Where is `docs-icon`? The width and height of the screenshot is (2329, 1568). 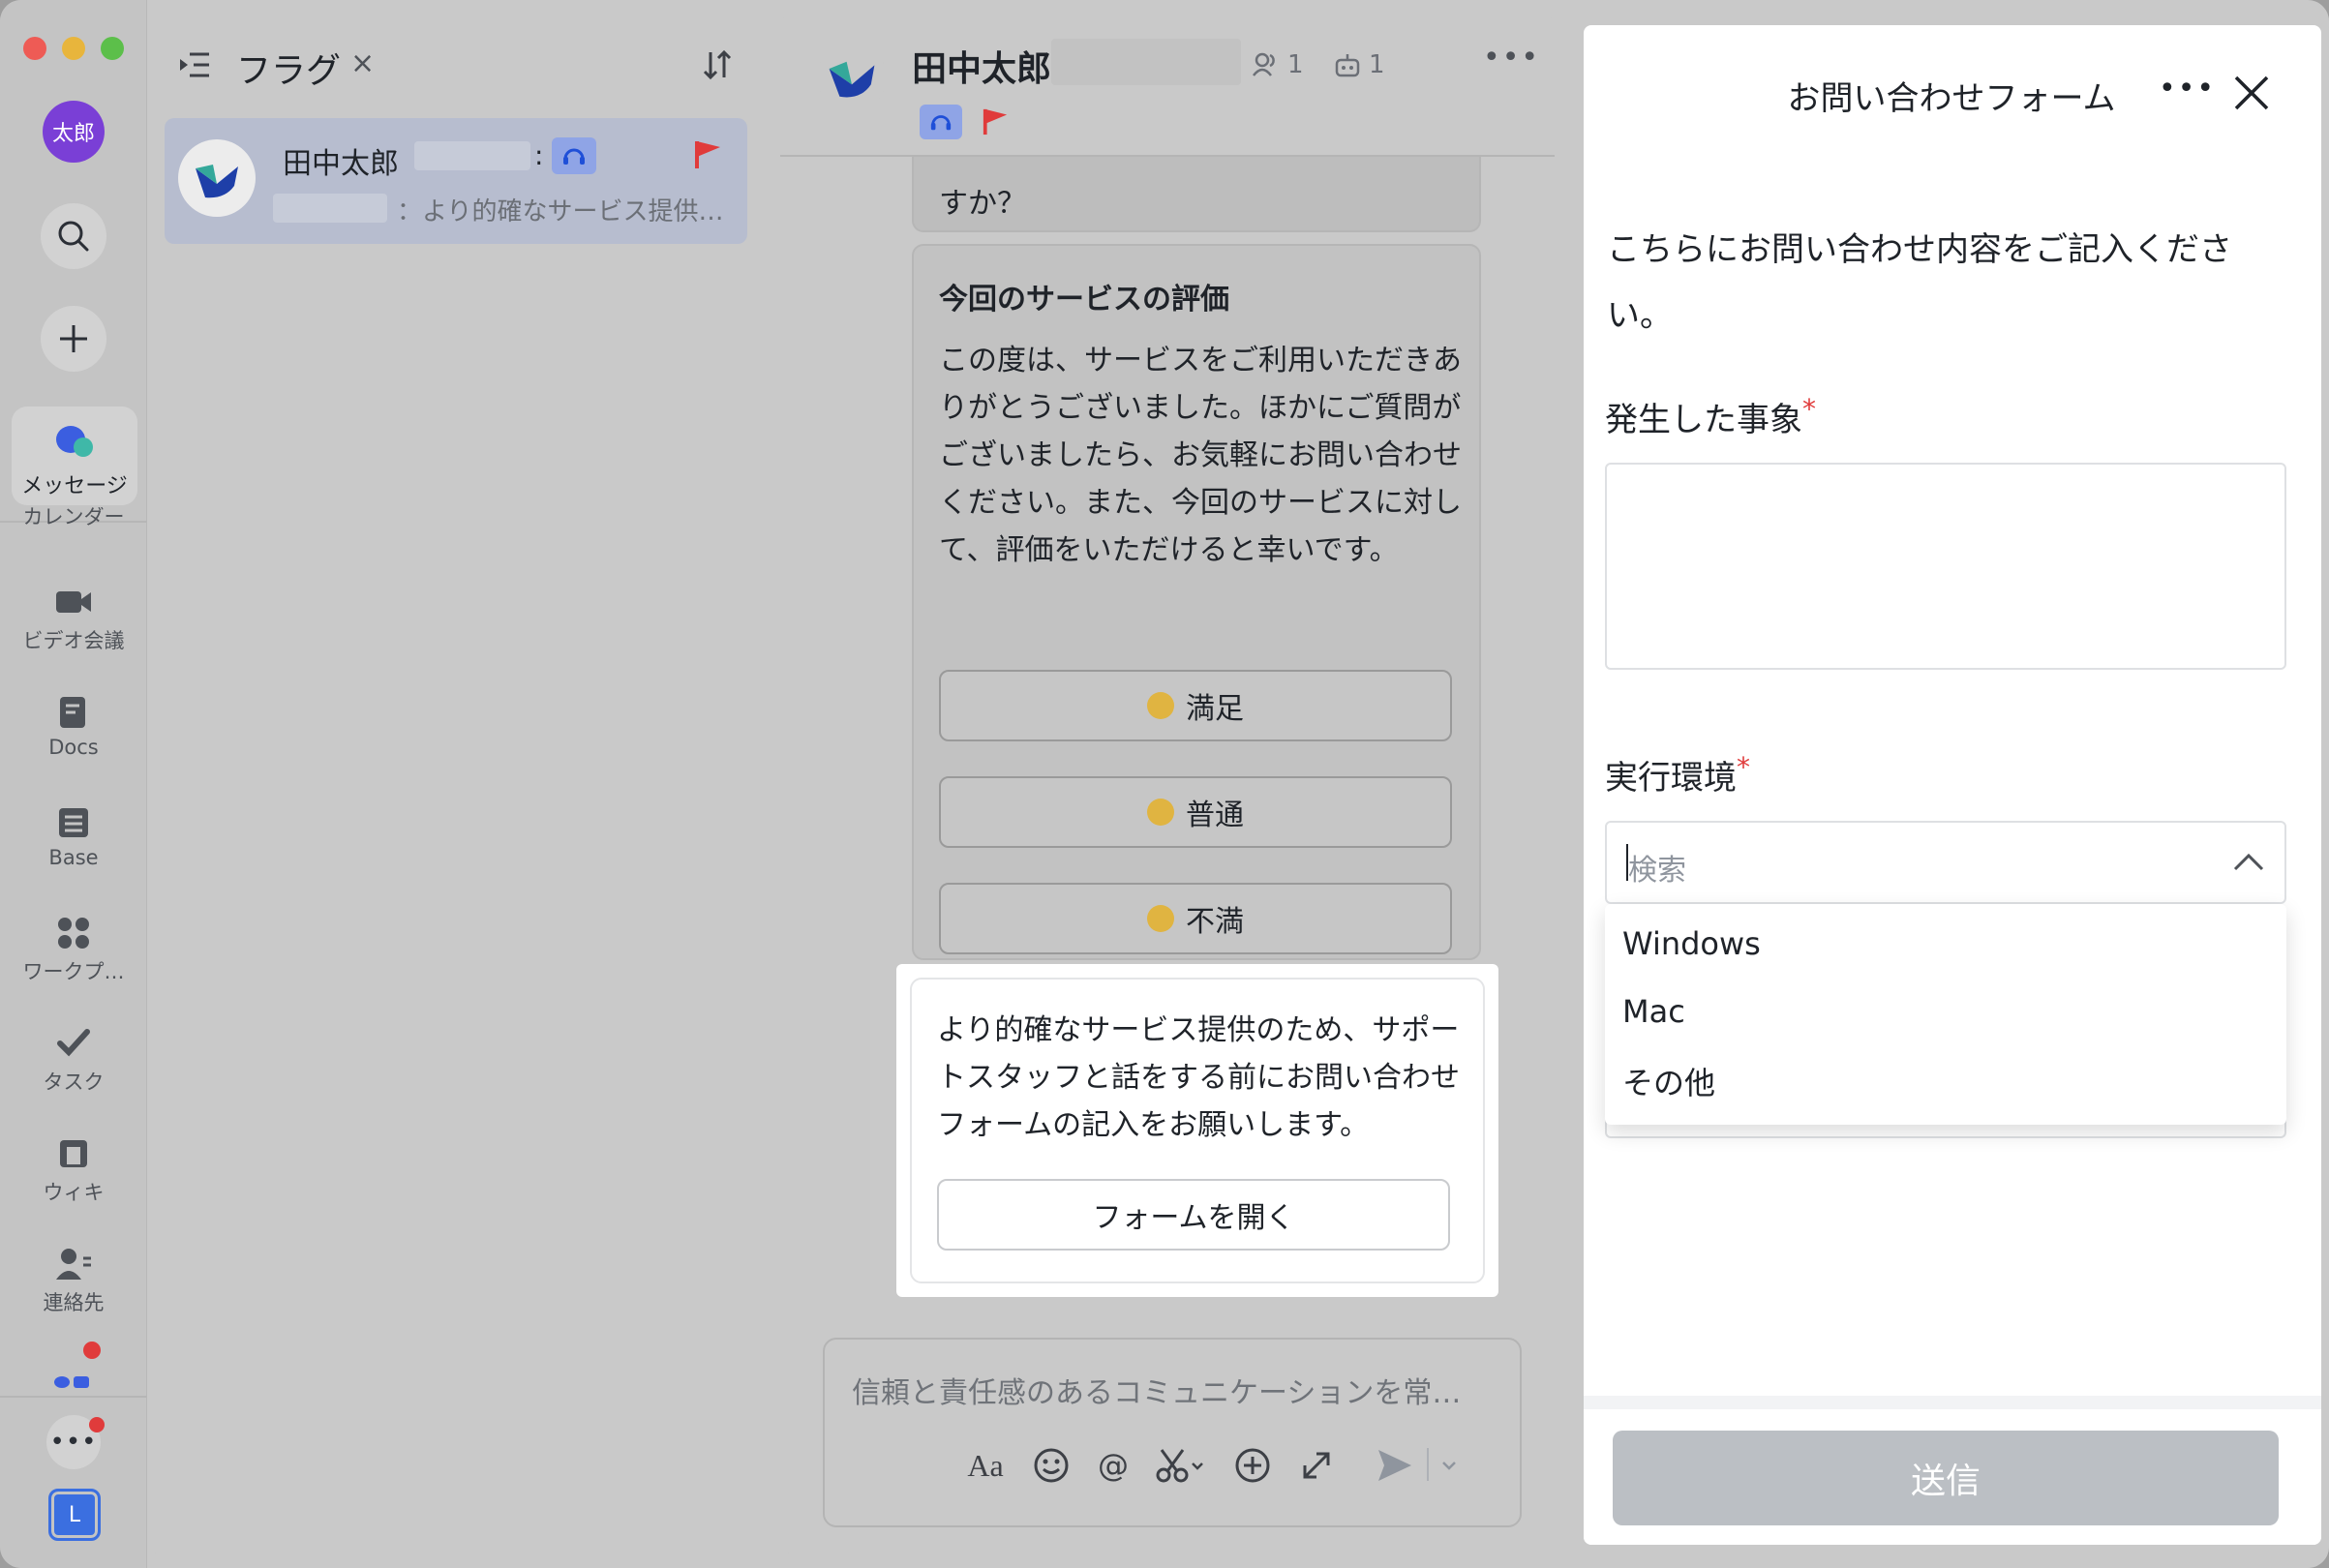
docs-icon is located at coordinates (72, 712).